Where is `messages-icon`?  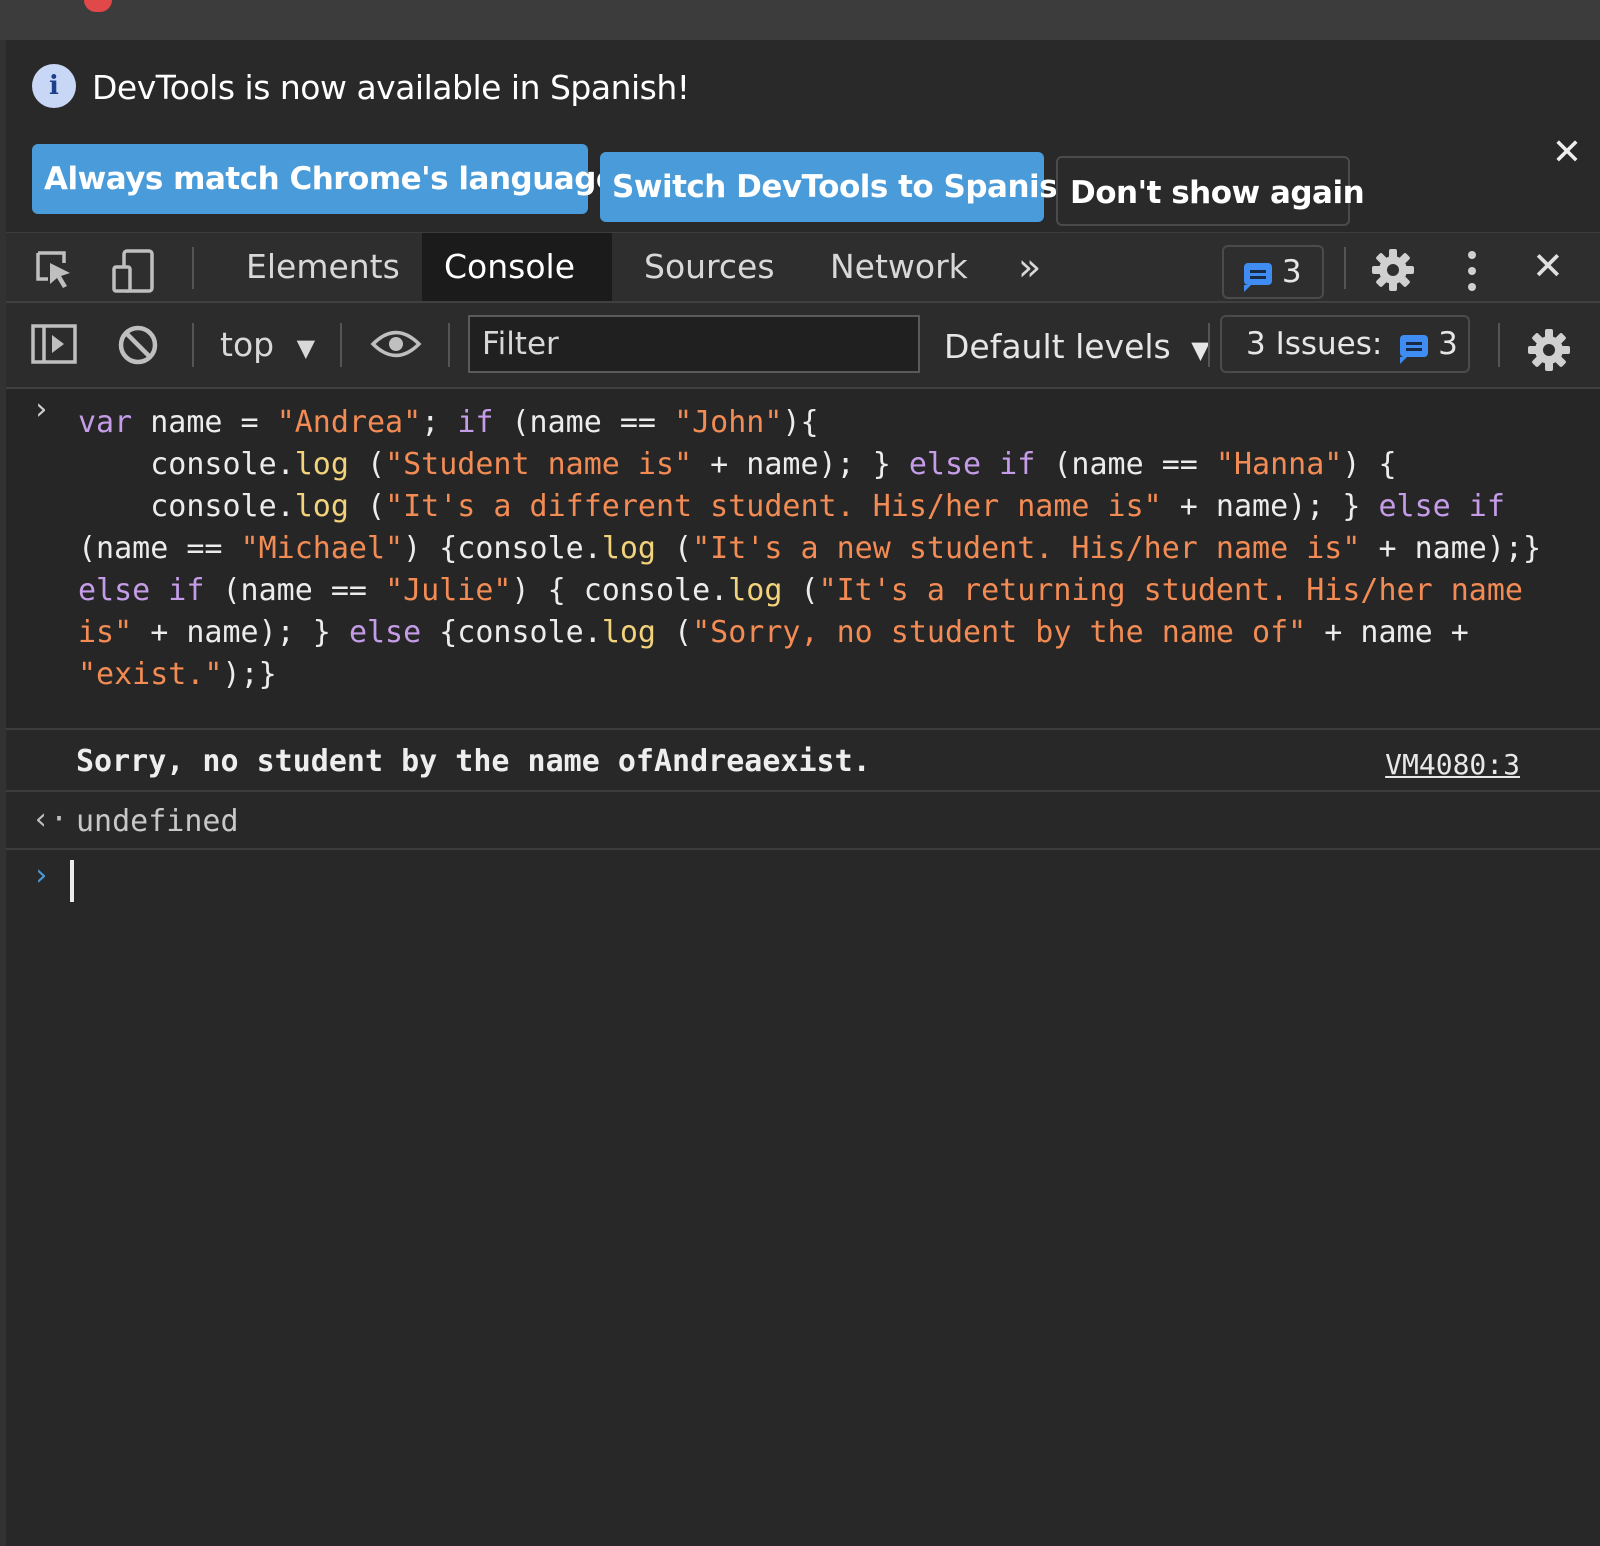 messages-icon is located at coordinates (1258, 277).